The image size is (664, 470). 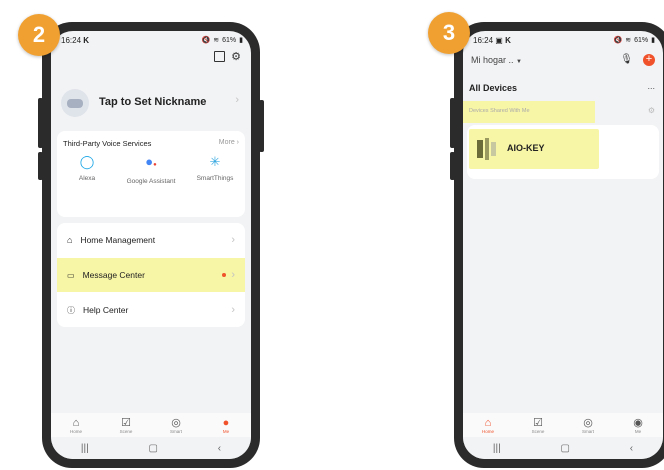 What do you see at coordinates (226, 422) in the screenshot?
I see `me-icon: ●` at bounding box center [226, 422].